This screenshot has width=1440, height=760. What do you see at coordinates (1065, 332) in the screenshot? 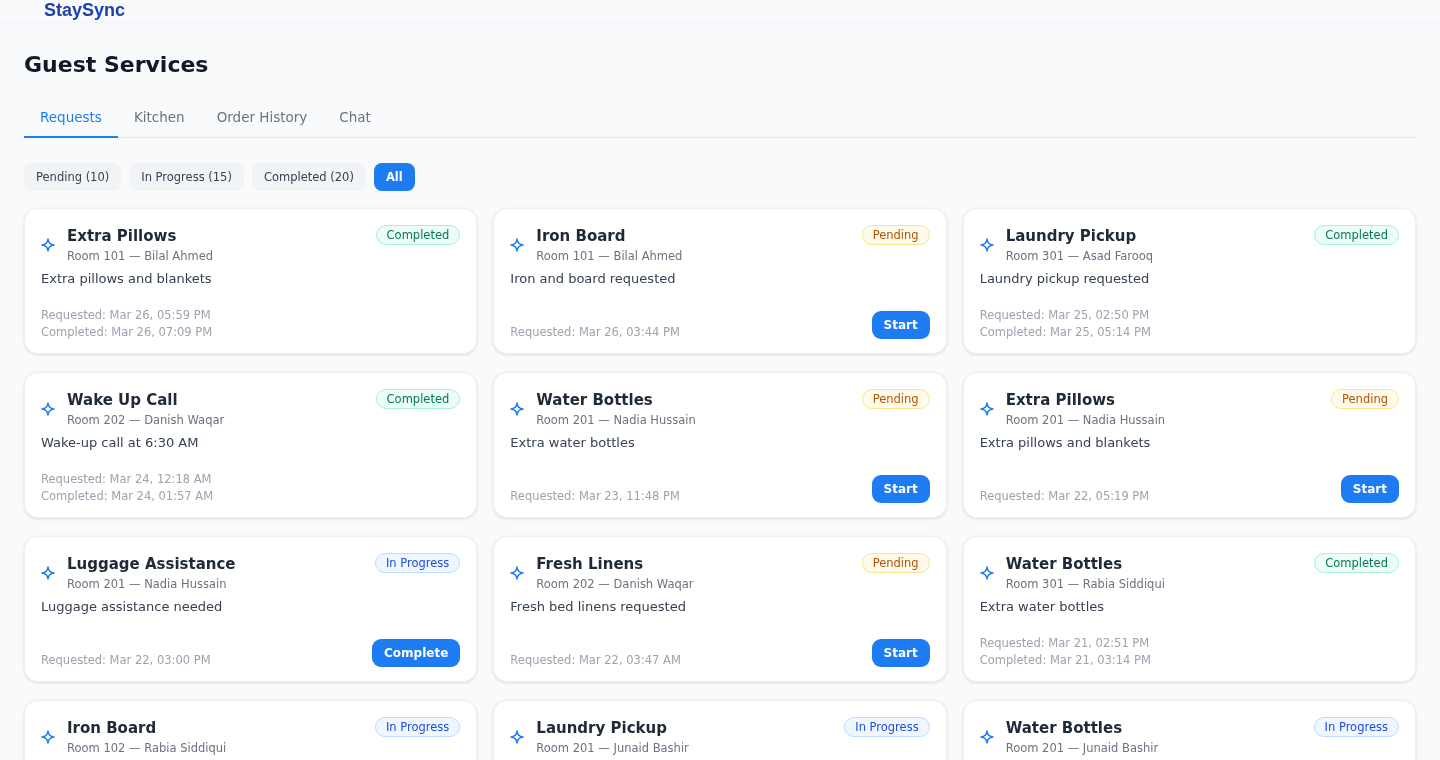
I see `timestamp: Completed: Mar 25, 05:14 PM` at bounding box center [1065, 332].